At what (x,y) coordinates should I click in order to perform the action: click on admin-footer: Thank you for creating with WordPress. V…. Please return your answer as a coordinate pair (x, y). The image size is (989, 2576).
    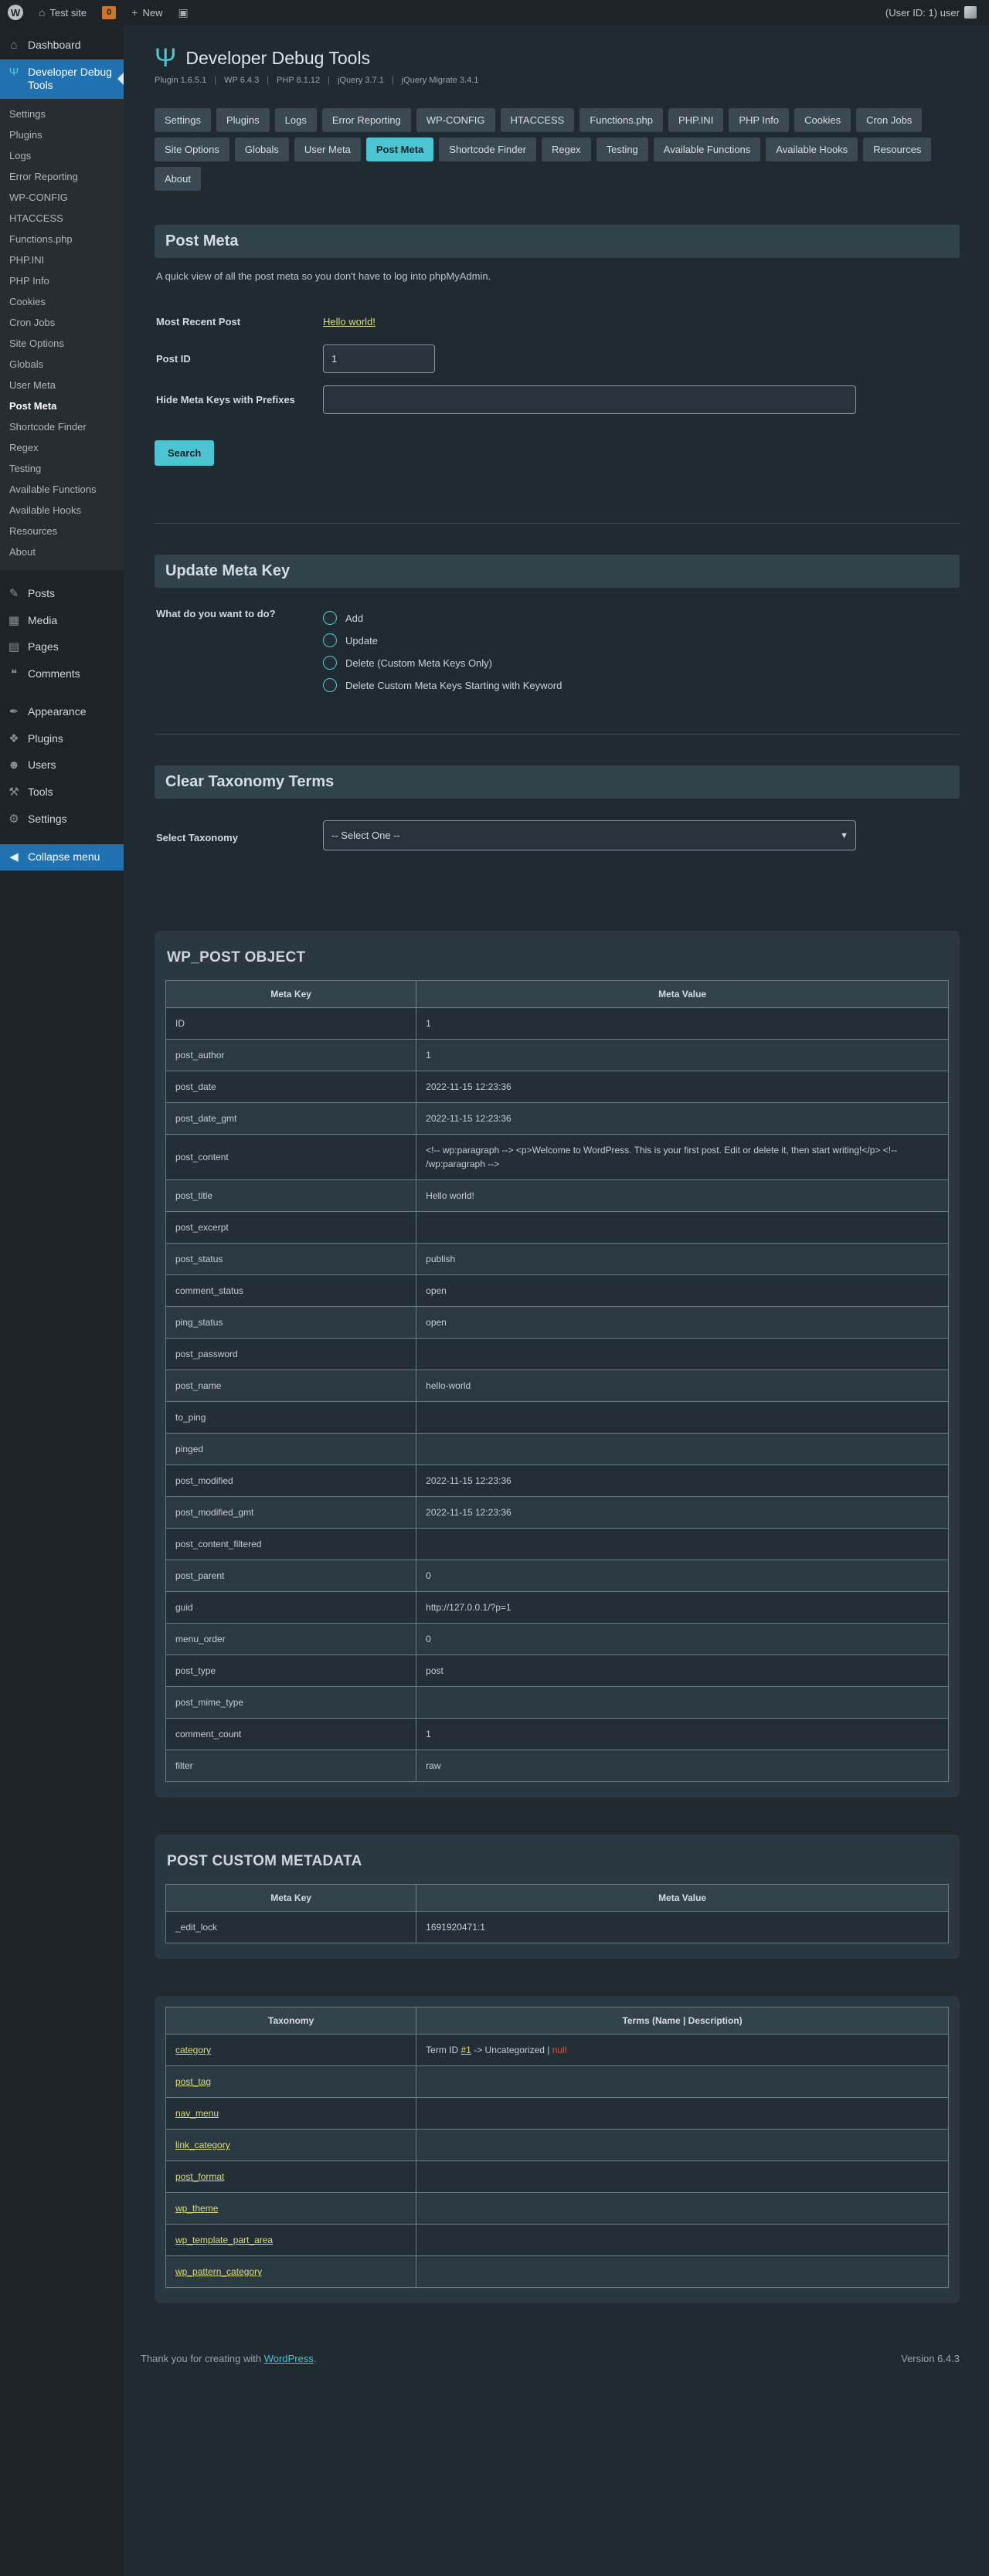
    Looking at the image, I should click on (550, 2358).